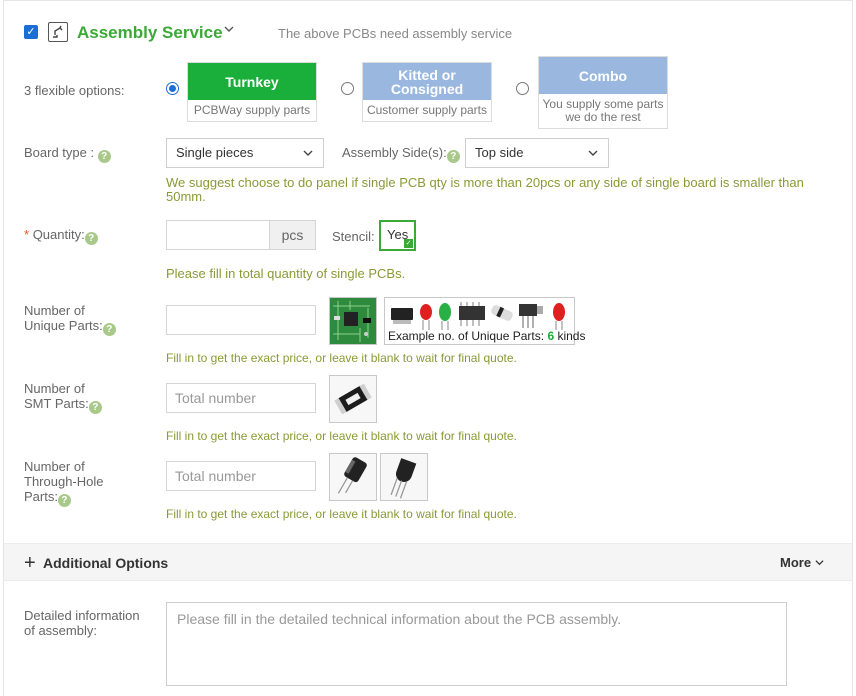 Image resolution: width=856 pixels, height=696 pixels. I want to click on option-kitted-sub: Customer supply parts, so click(427, 110).